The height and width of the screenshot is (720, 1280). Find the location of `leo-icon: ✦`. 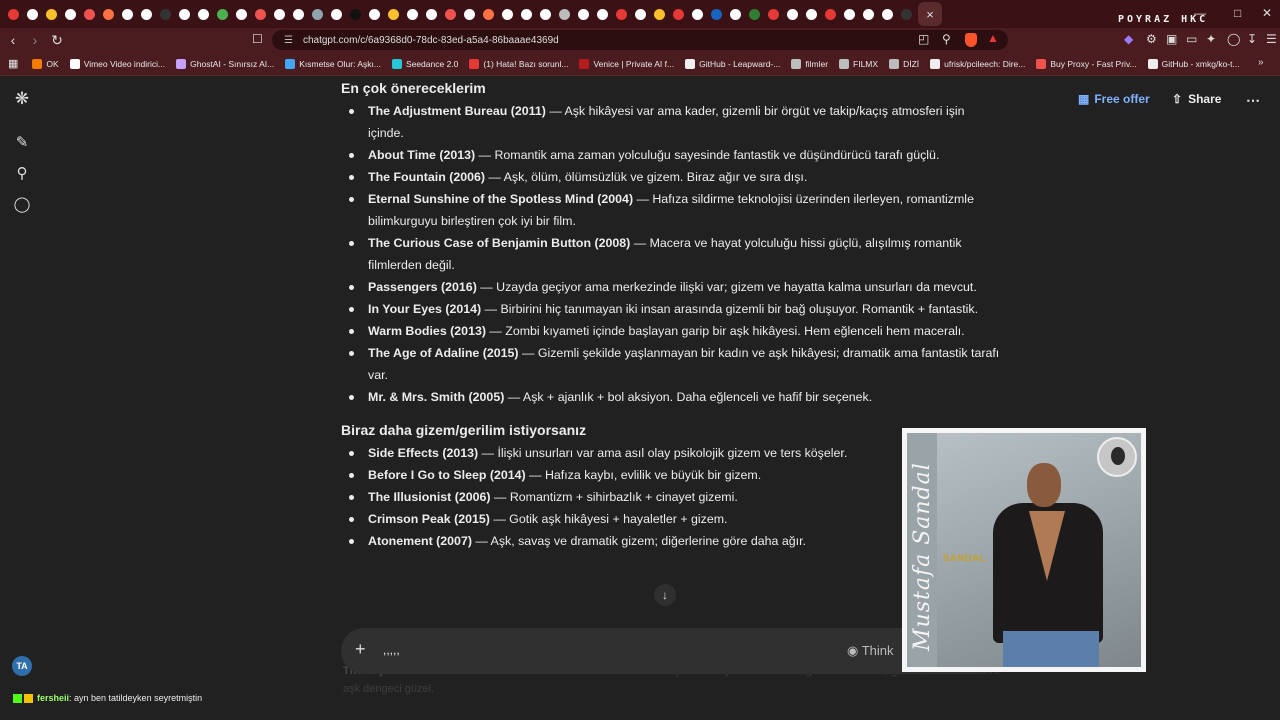

leo-icon: ✦ is located at coordinates (1211, 39).